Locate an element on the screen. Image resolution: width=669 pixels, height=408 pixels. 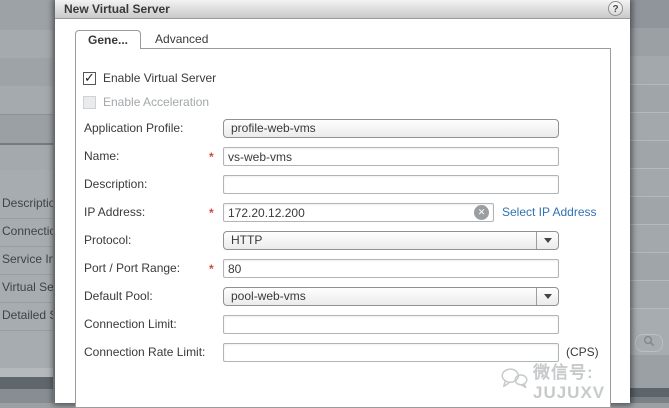
enable-acceleration-label: Enable Acceleration is located at coordinates (156, 102).